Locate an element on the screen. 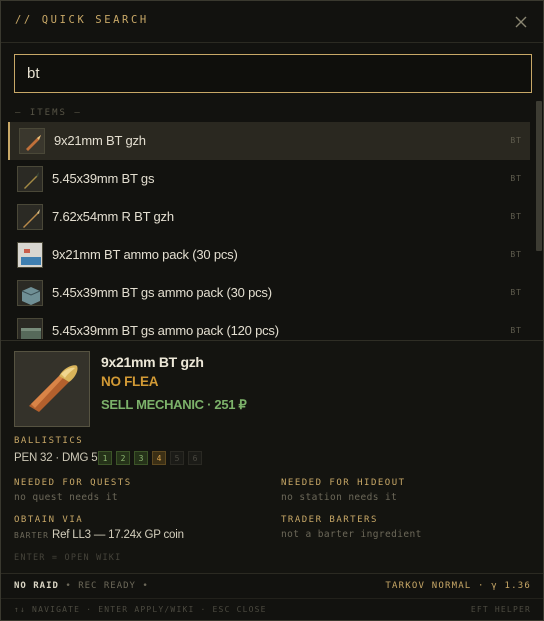  obtain-kind: BARTER is located at coordinates (31, 535).